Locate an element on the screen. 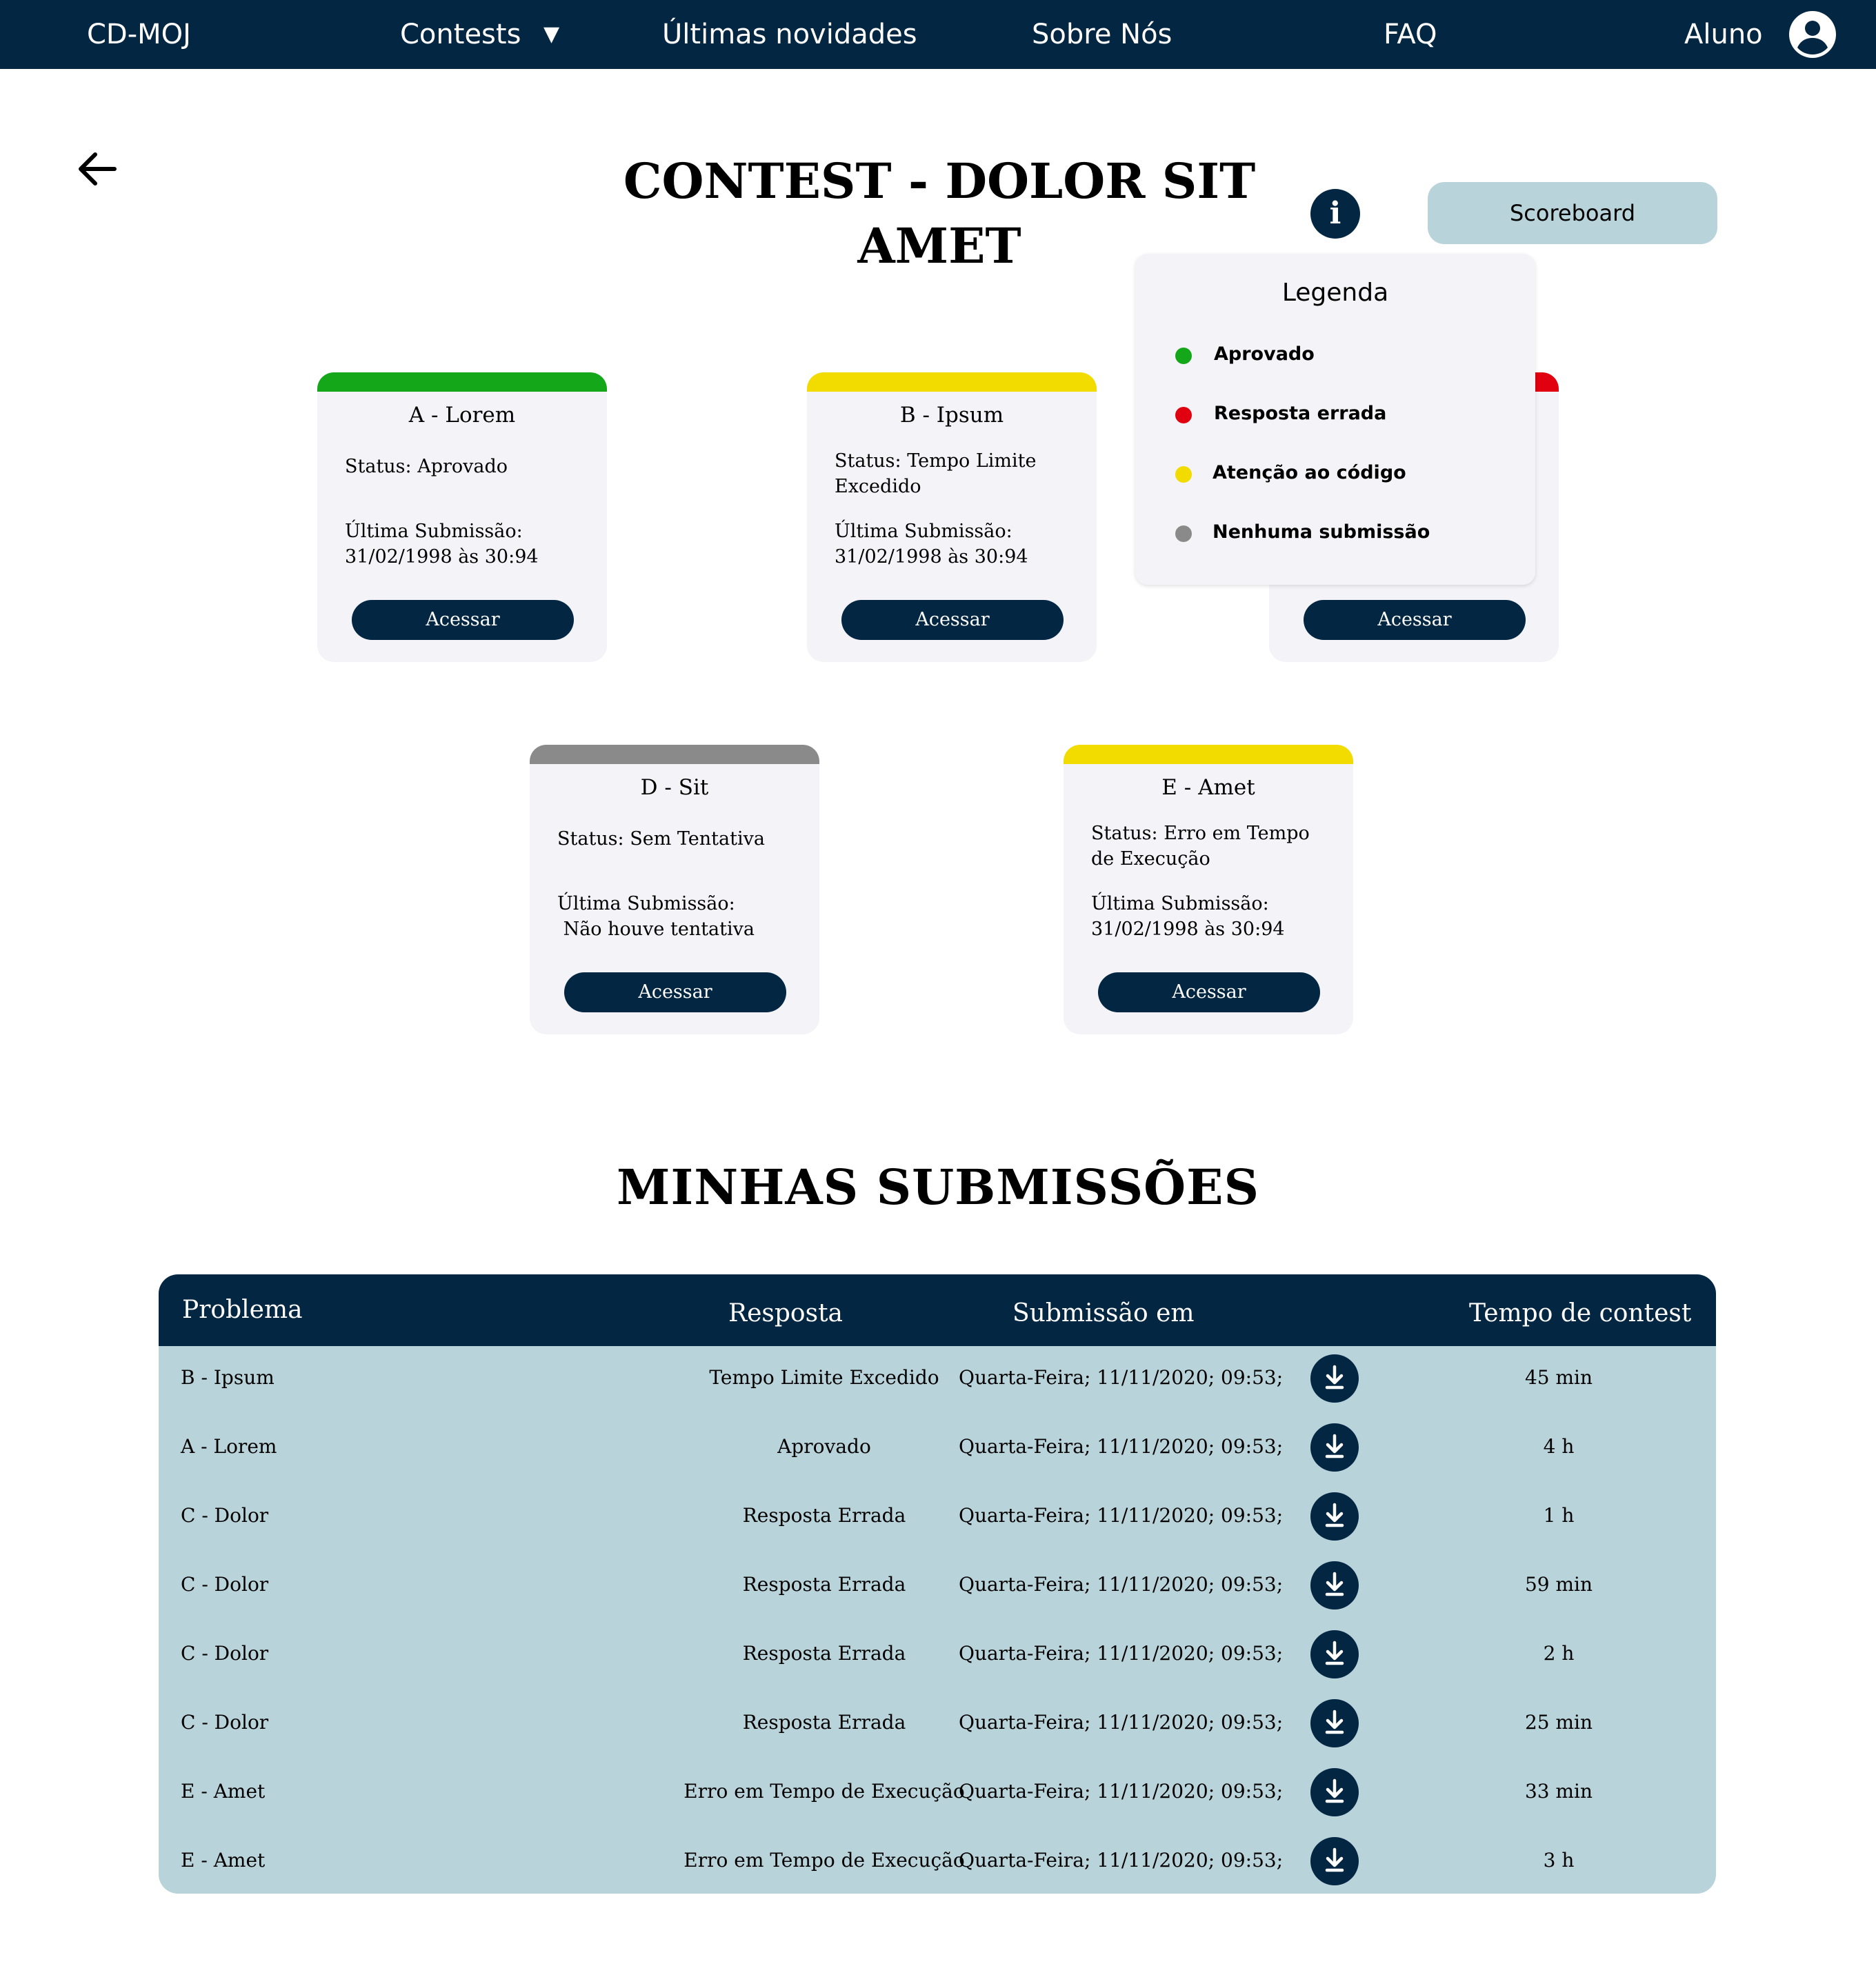 This screenshot has height=1975, width=1876. cell-time: 3 h is located at coordinates (1559, 1860).